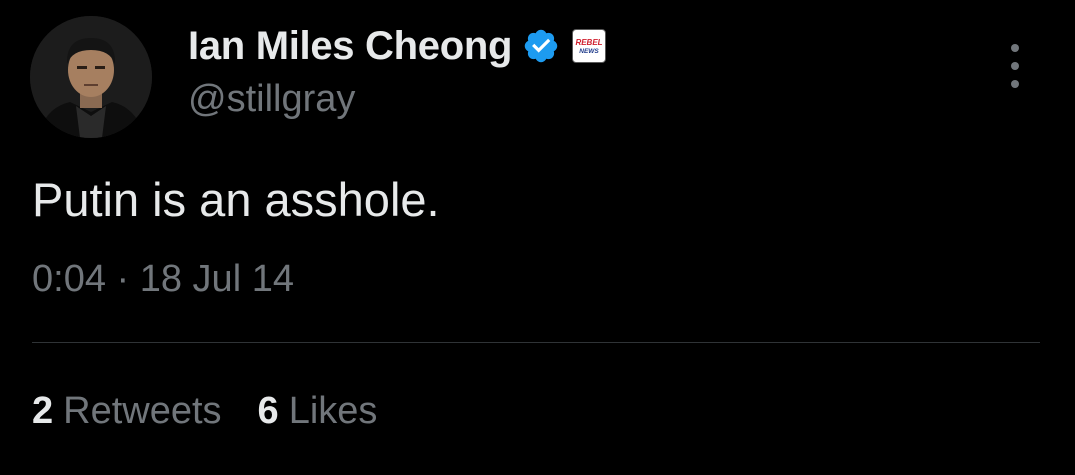 This screenshot has width=1075, height=475. I want to click on display-name: Ian Miles Cheong, so click(350, 46).